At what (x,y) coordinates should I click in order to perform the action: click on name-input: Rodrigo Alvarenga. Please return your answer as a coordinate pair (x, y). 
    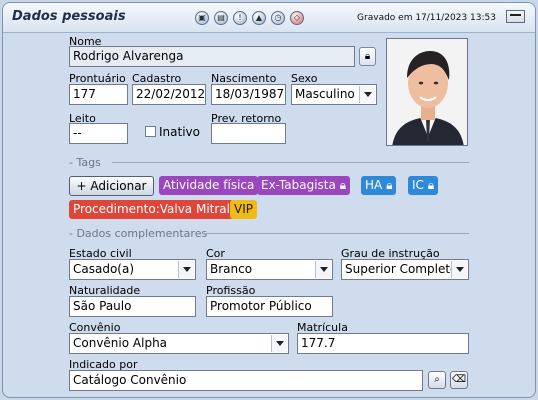
    Looking at the image, I should click on (212, 56).